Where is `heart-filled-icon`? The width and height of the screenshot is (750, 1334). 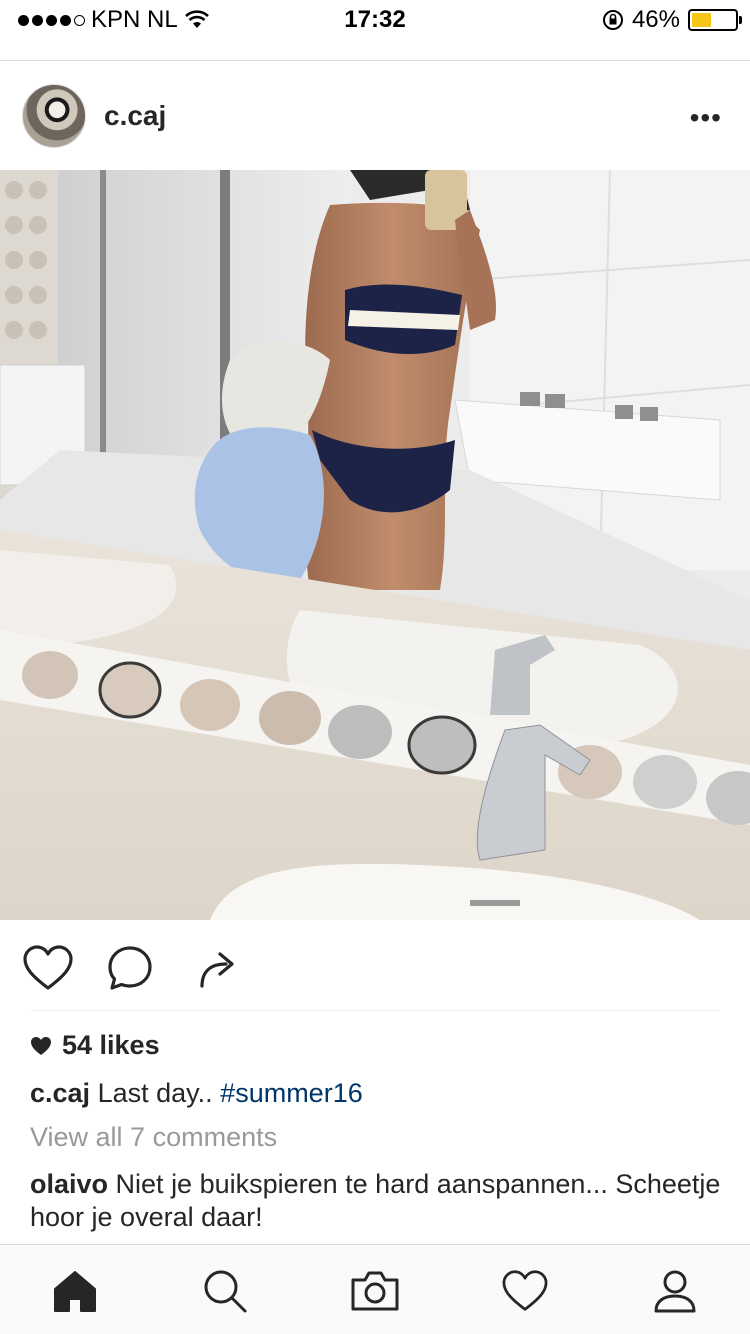
heart-filled-icon is located at coordinates (41, 1045).